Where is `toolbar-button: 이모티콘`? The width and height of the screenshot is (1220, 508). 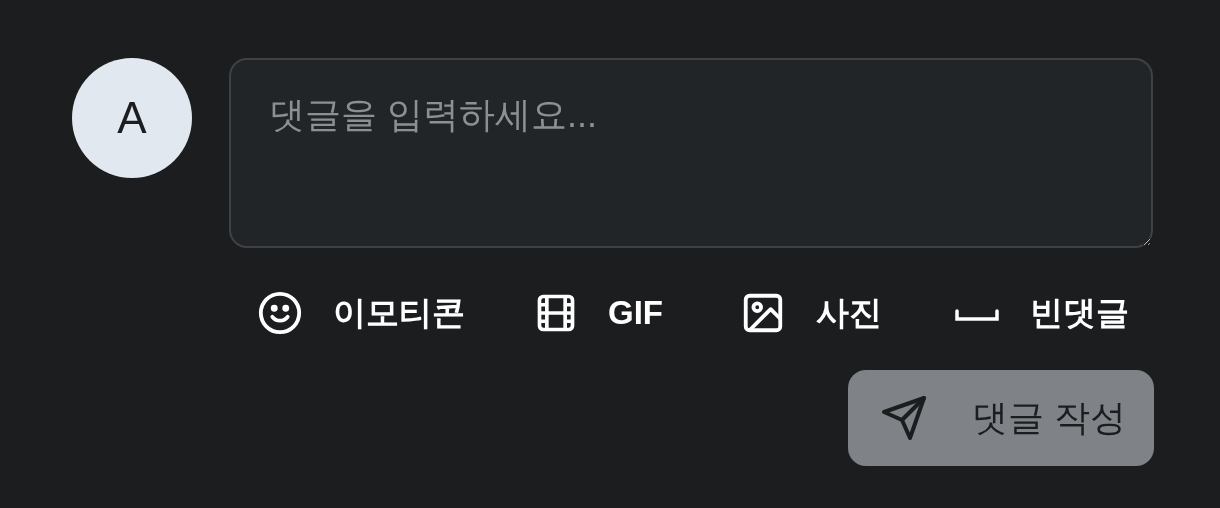 toolbar-button: 이모티콘 is located at coordinates (395, 313).